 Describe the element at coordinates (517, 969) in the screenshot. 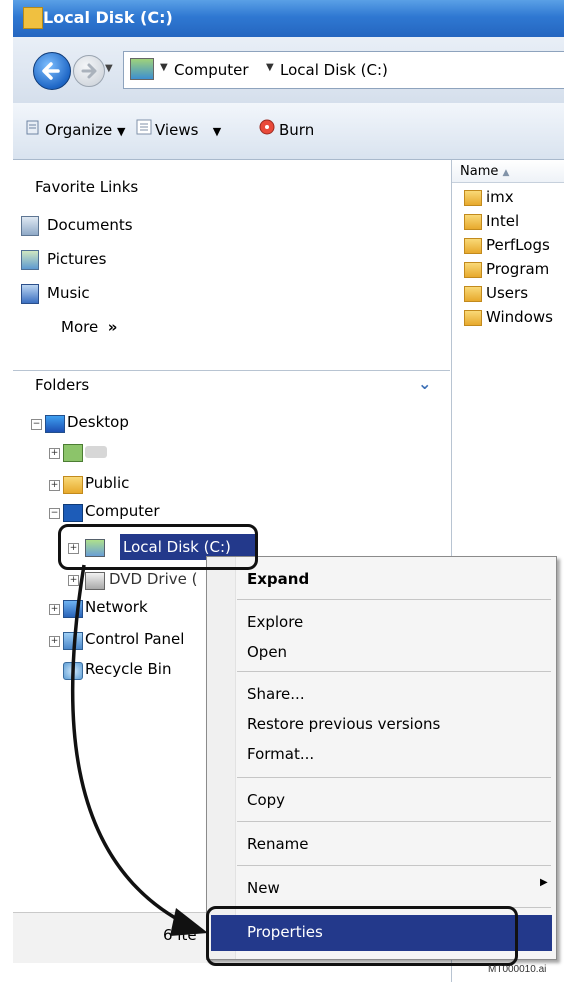

I see `figure-id-text: MT000010.ai` at that location.